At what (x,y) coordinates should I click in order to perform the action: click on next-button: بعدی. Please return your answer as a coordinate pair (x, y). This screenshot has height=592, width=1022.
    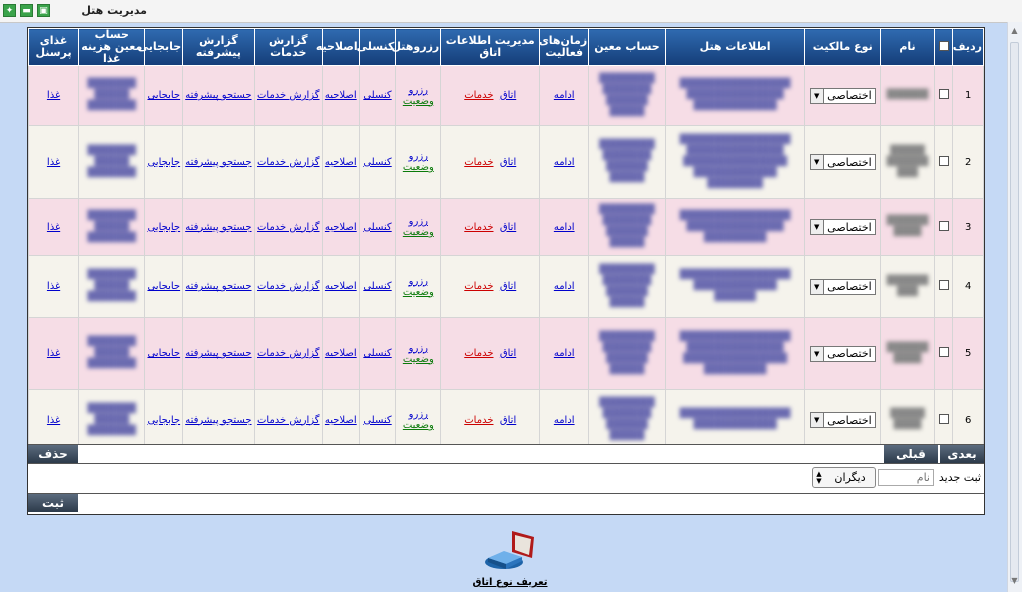
    Looking at the image, I should click on (962, 454).